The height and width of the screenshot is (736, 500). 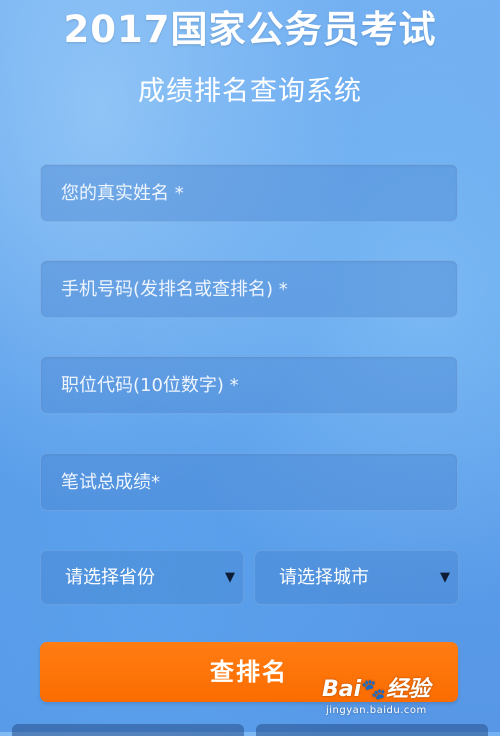 I want to click on phone-field, so click(x=249, y=289).